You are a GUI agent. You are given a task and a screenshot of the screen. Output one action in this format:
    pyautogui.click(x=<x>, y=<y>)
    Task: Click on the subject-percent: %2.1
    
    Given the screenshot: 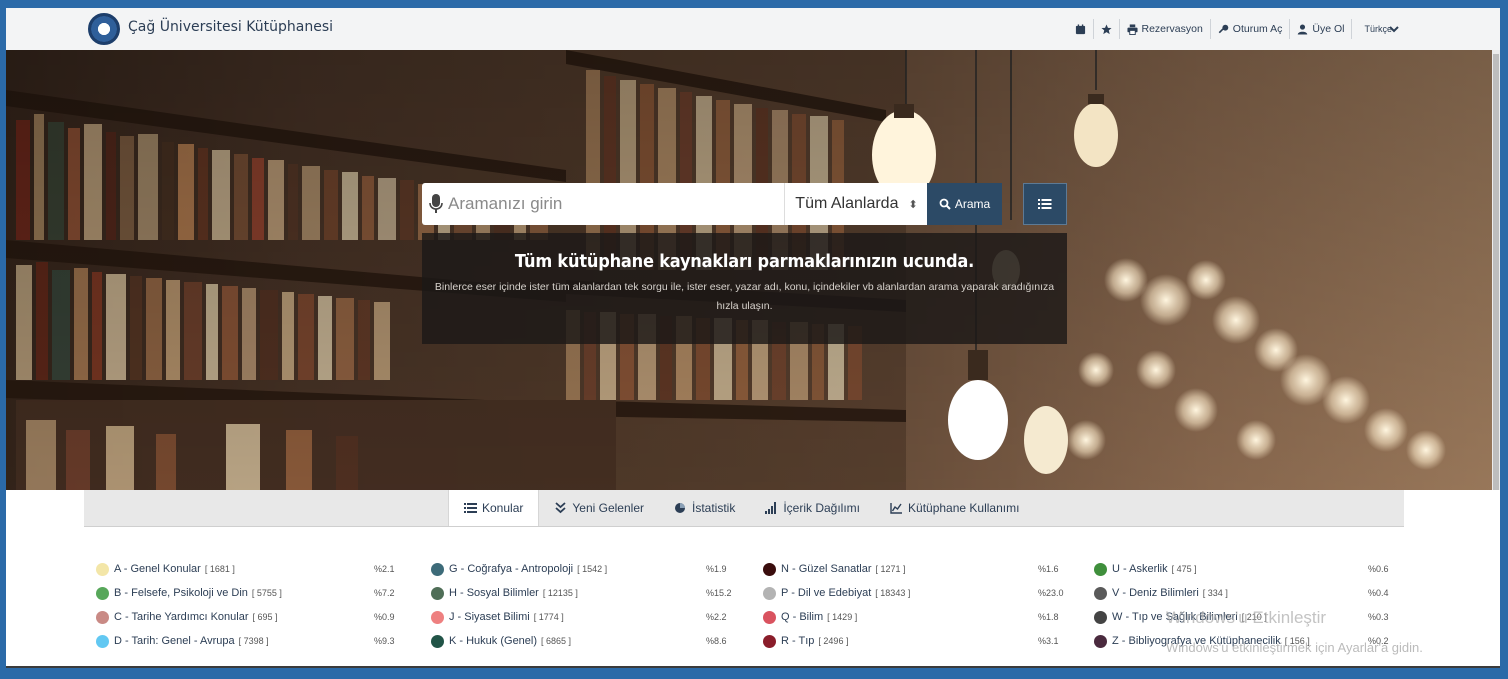 What is the action you would take?
    pyautogui.click(x=384, y=569)
    